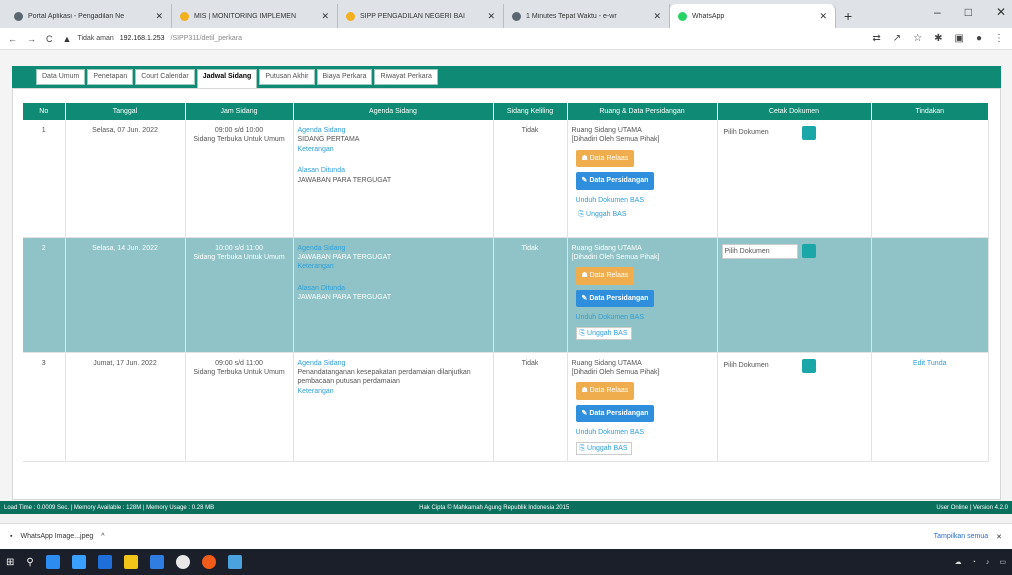 The height and width of the screenshot is (575, 1012). Describe the element at coordinates (12, 39) in the screenshot. I see `back-icon: ←` at that location.